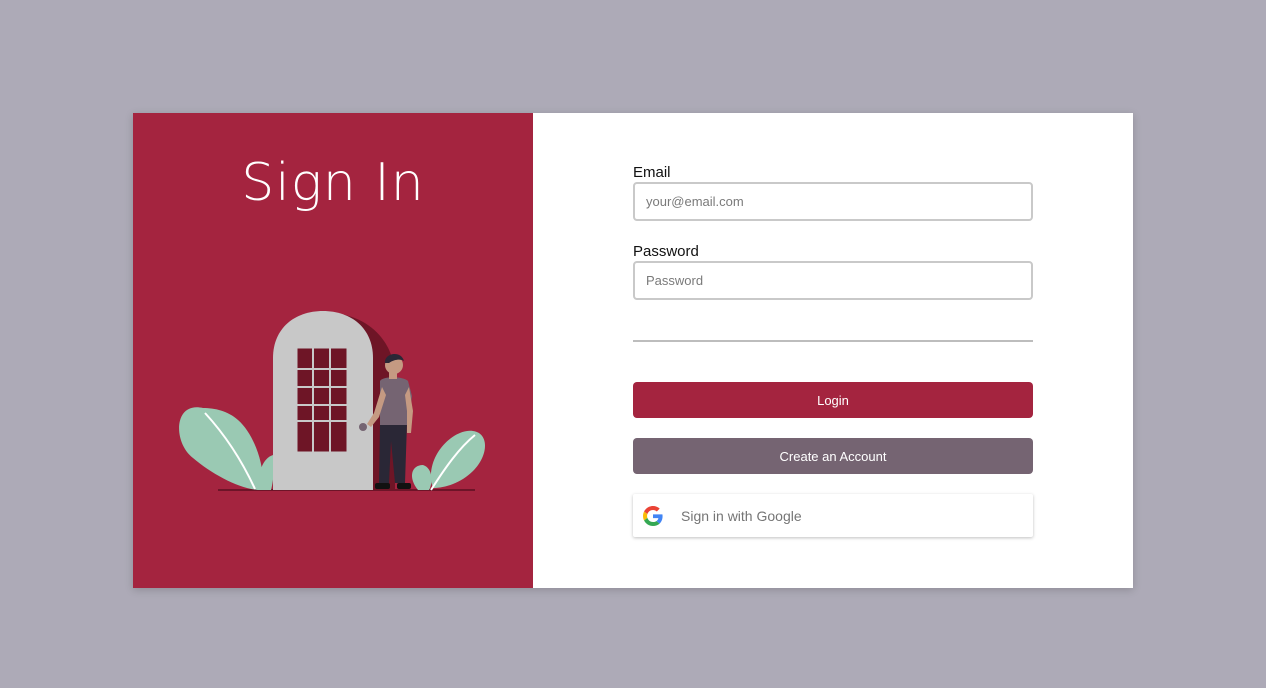 This screenshot has width=1266, height=688. What do you see at coordinates (363, 427) in the screenshot?
I see `door-knob` at bounding box center [363, 427].